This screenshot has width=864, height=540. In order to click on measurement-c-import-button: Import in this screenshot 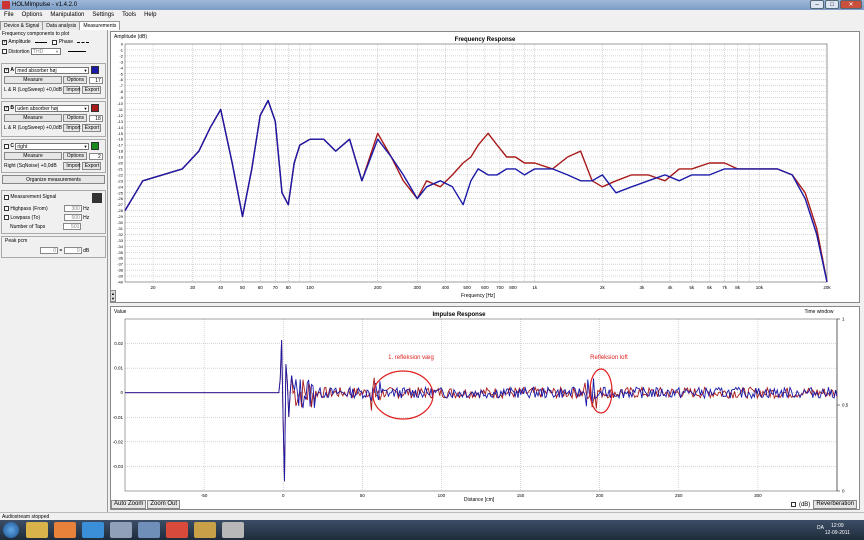, I will do `click(72, 166)`.